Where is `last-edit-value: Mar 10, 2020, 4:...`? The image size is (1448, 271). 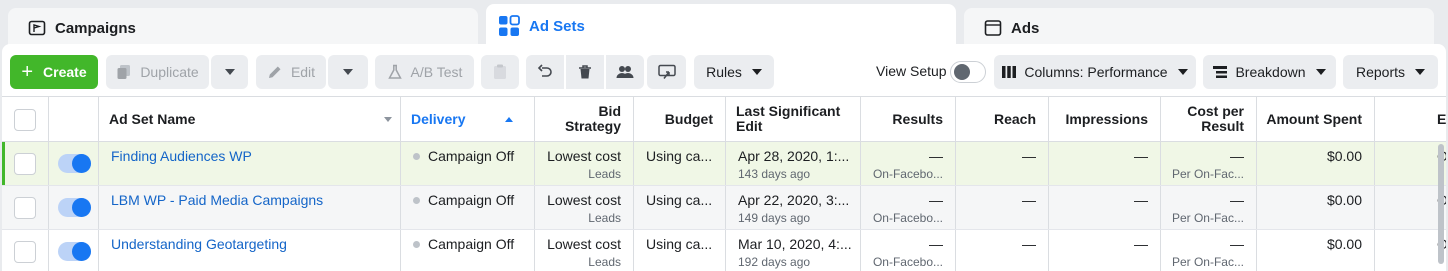 last-edit-value: Mar 10, 2020, 4:... is located at coordinates (795, 244).